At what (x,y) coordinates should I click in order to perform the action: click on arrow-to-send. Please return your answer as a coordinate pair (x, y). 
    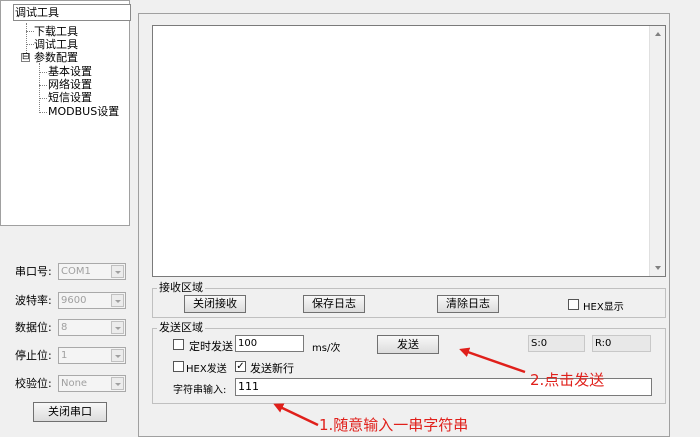
    Looking at the image, I should click on (492, 360).